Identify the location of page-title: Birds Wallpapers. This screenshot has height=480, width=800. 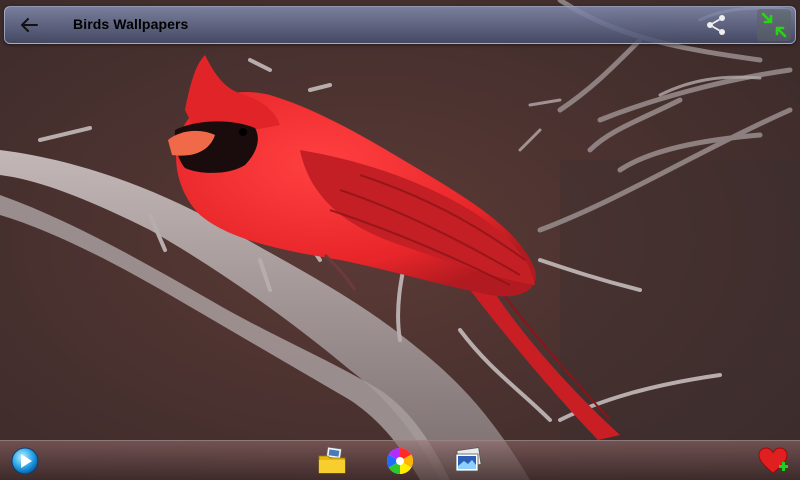
(131, 24).